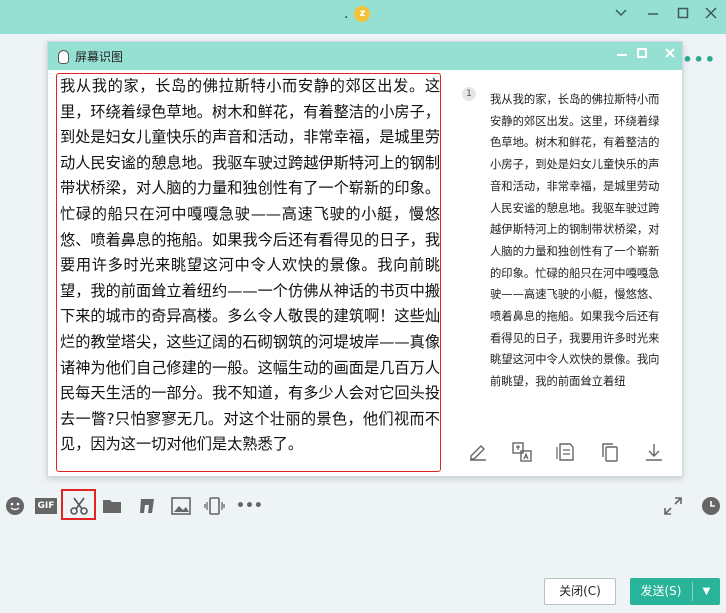  What do you see at coordinates (654, 452) in the screenshot?
I see `download-icon` at bounding box center [654, 452].